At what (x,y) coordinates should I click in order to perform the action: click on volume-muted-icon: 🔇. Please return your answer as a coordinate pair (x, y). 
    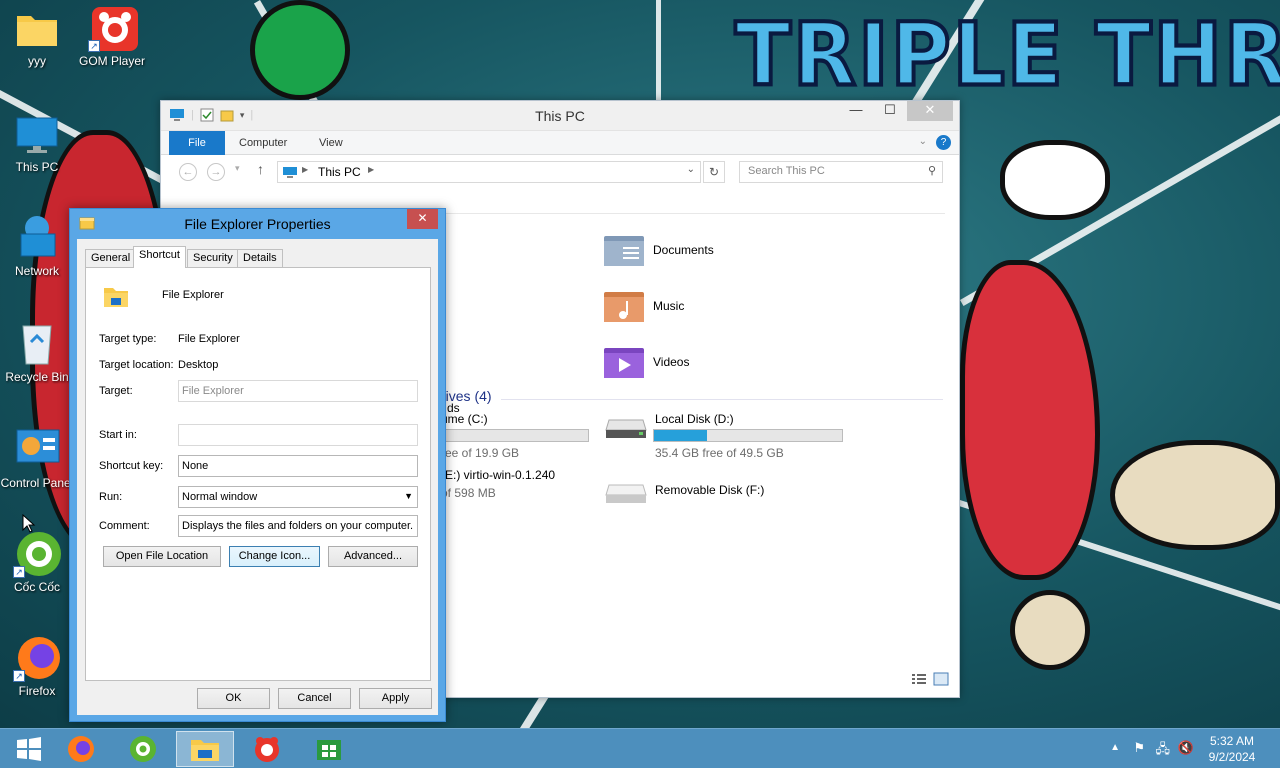
    Looking at the image, I should click on (1186, 748).